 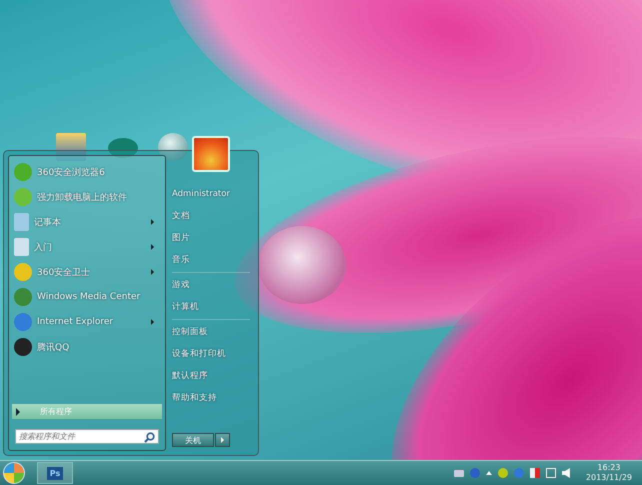 I want to click on search-icon, so click(x=149, y=437).